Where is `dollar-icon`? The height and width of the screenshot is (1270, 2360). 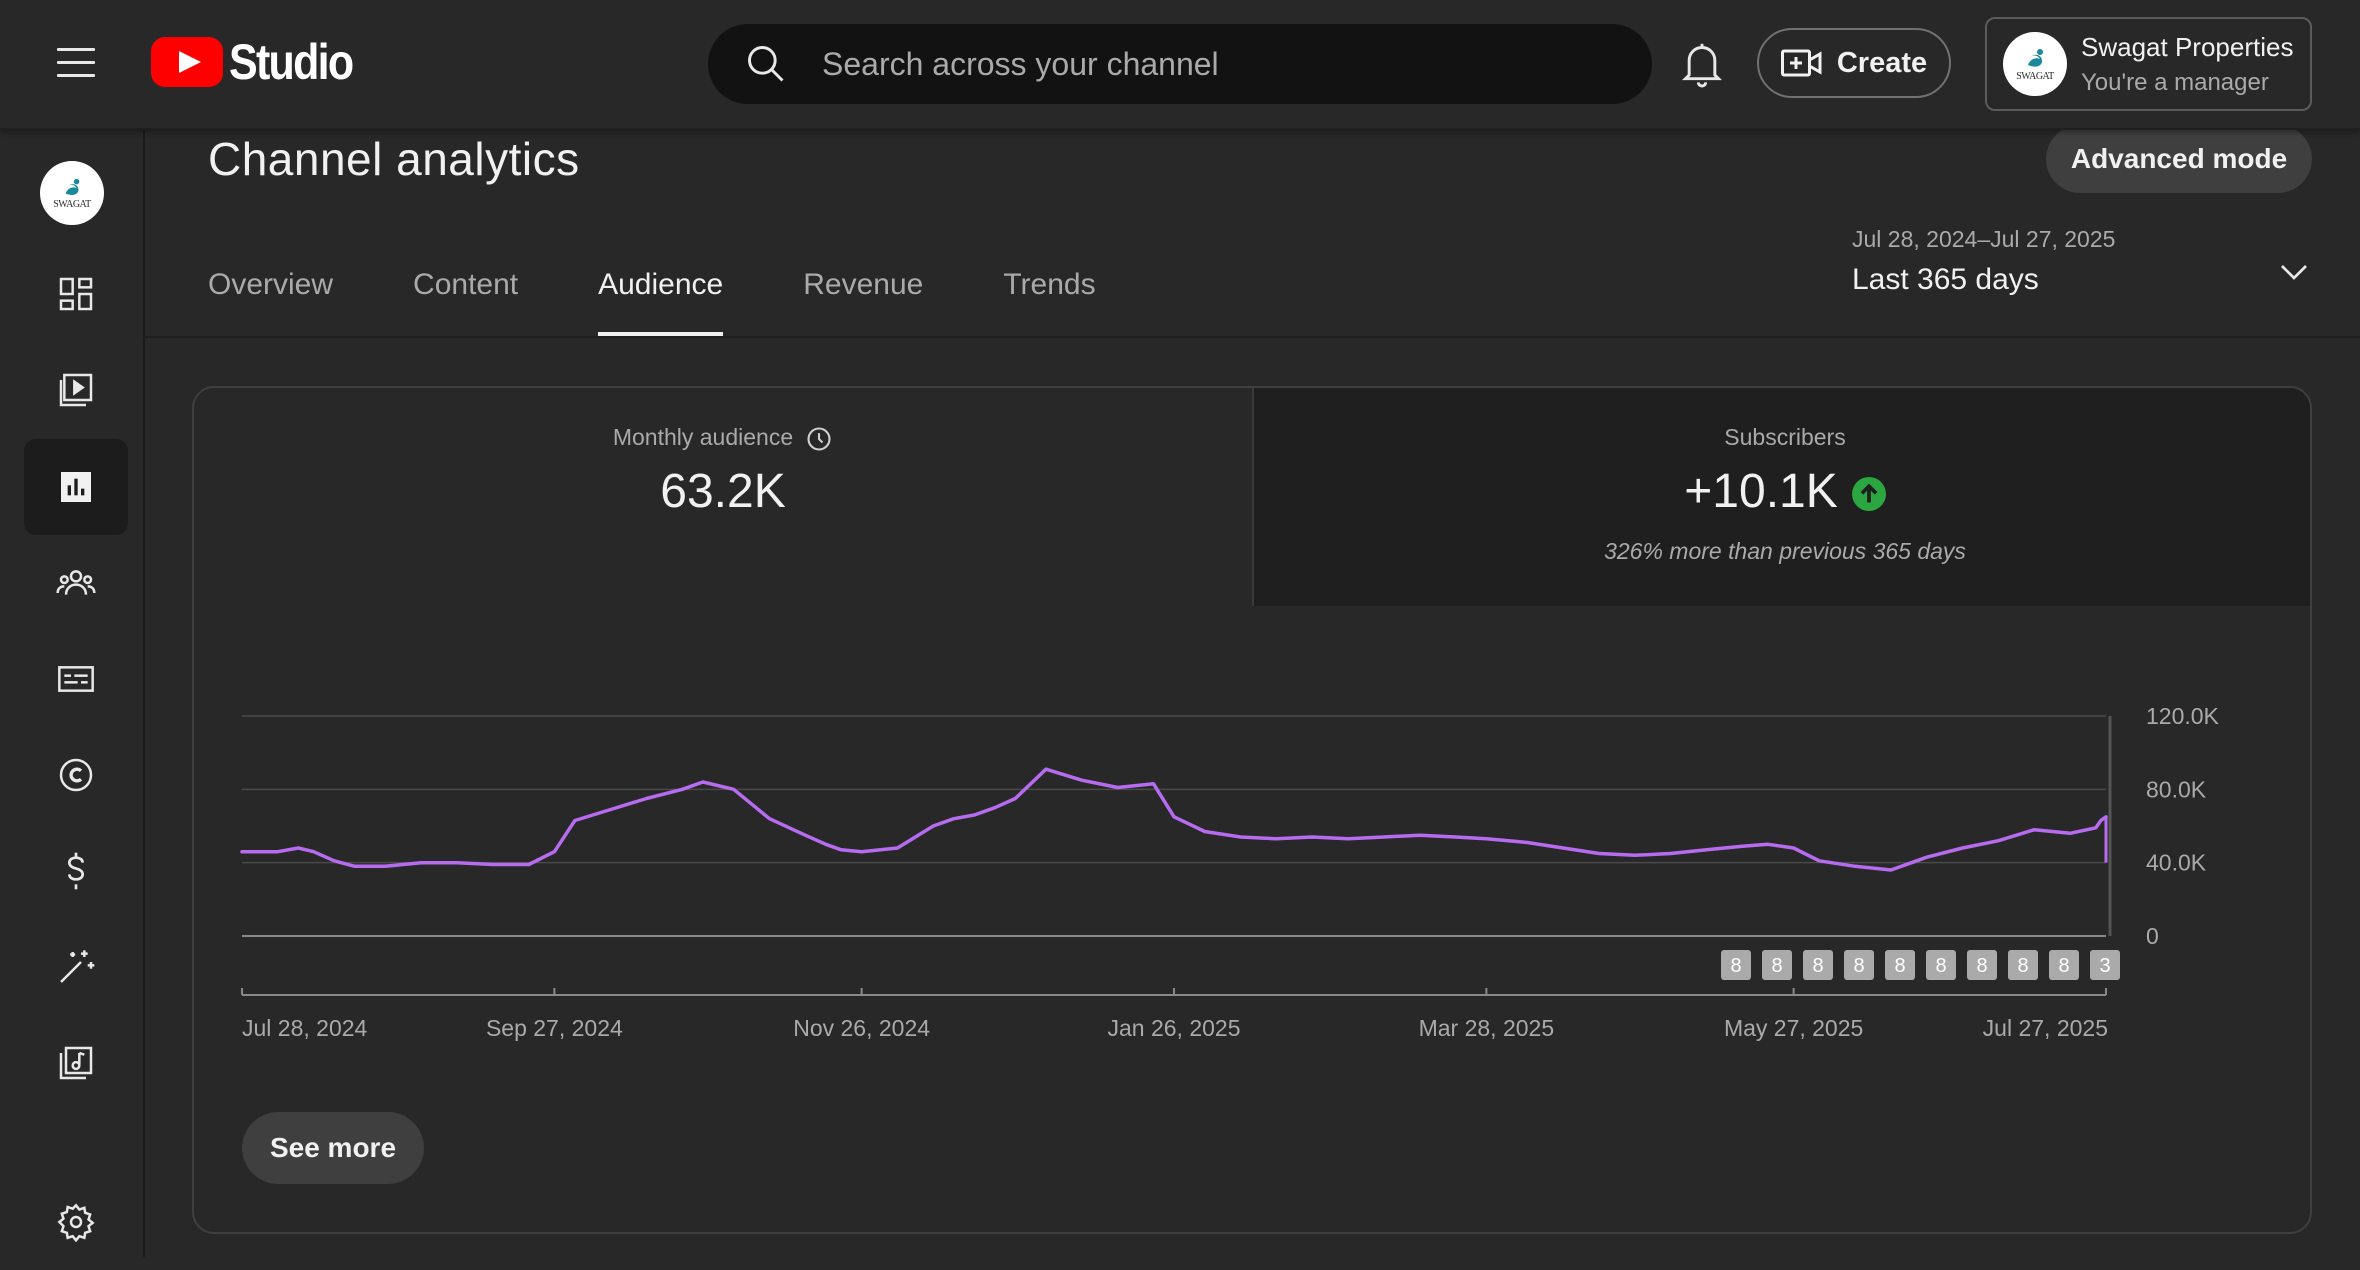 dollar-icon is located at coordinates (76, 871).